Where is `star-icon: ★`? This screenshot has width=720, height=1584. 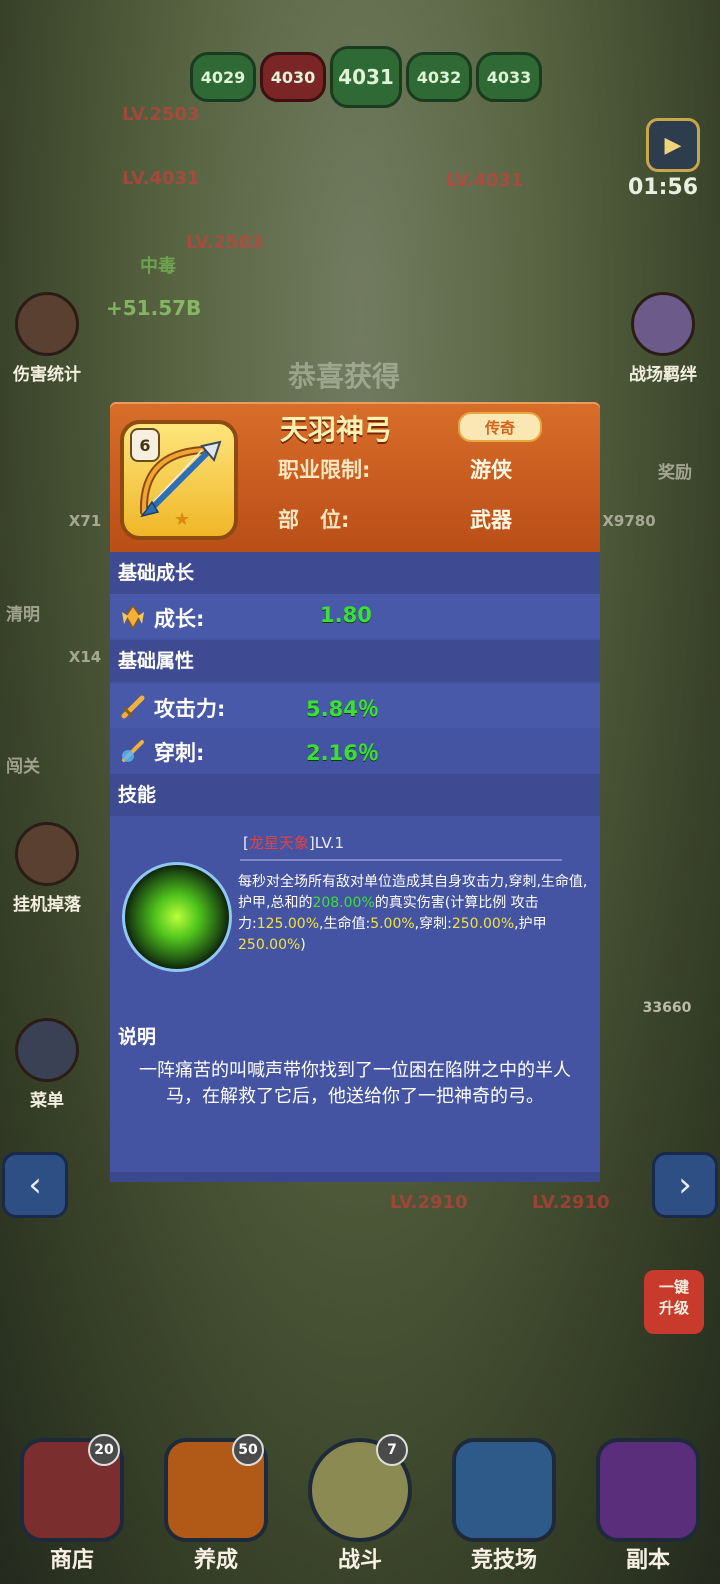
star-icon: ★ is located at coordinates (182, 519).